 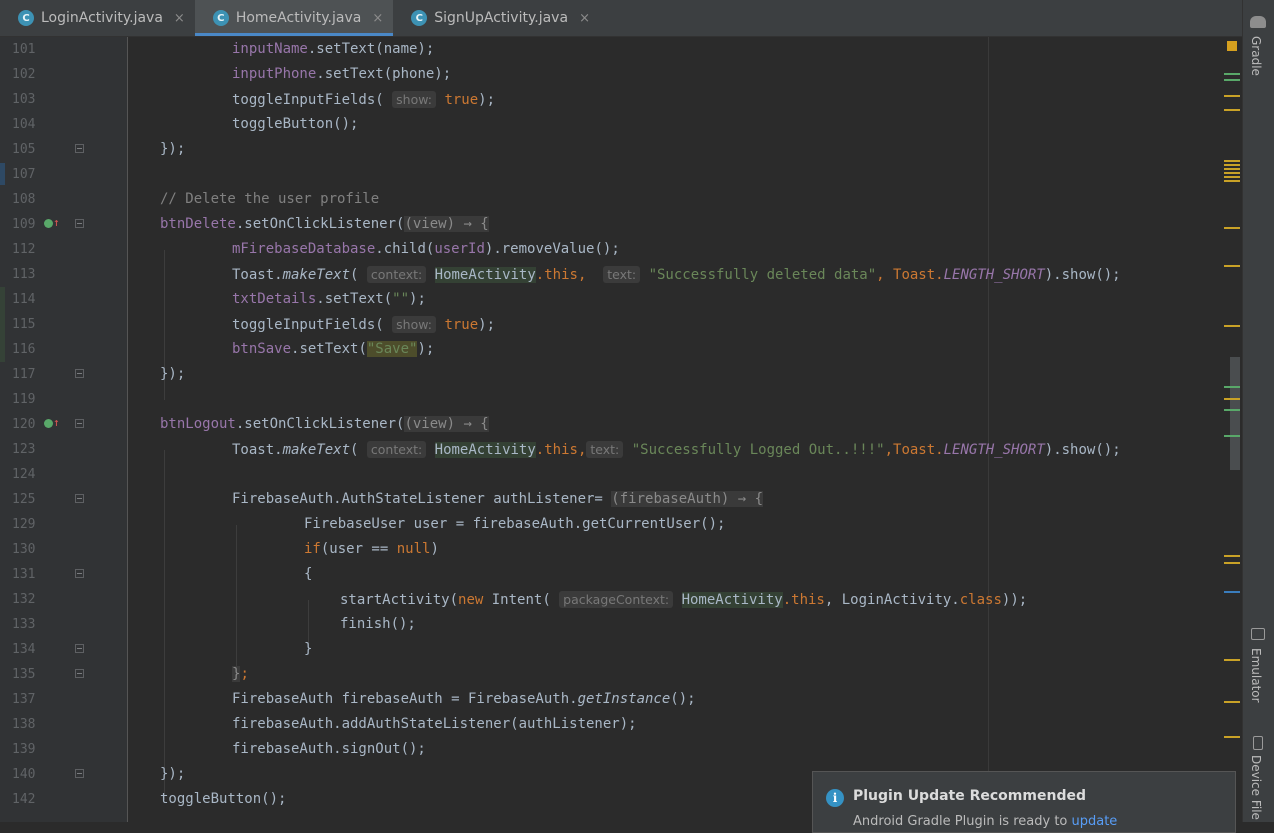 I want to click on arrow-up-icon: ↑, so click(x=56, y=222).